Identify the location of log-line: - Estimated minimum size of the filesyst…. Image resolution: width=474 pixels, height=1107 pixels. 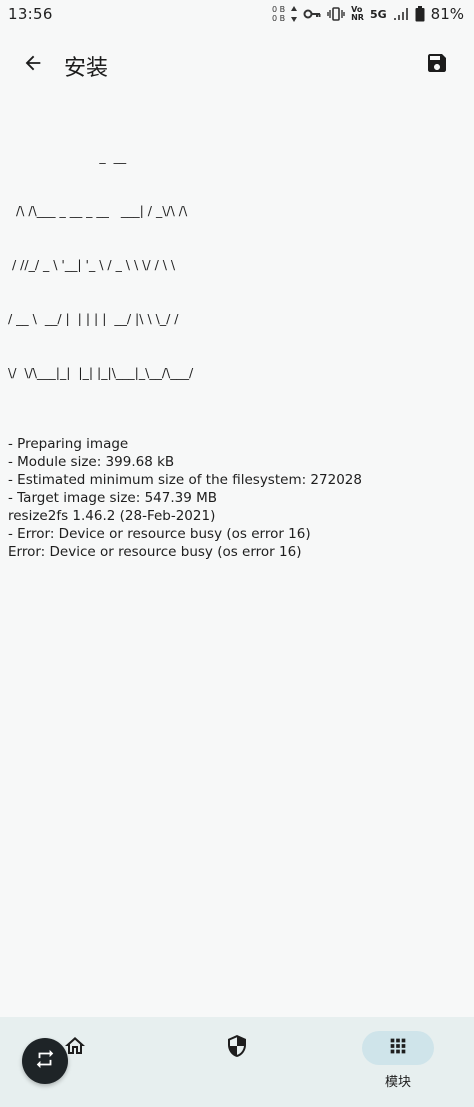
(185, 480).